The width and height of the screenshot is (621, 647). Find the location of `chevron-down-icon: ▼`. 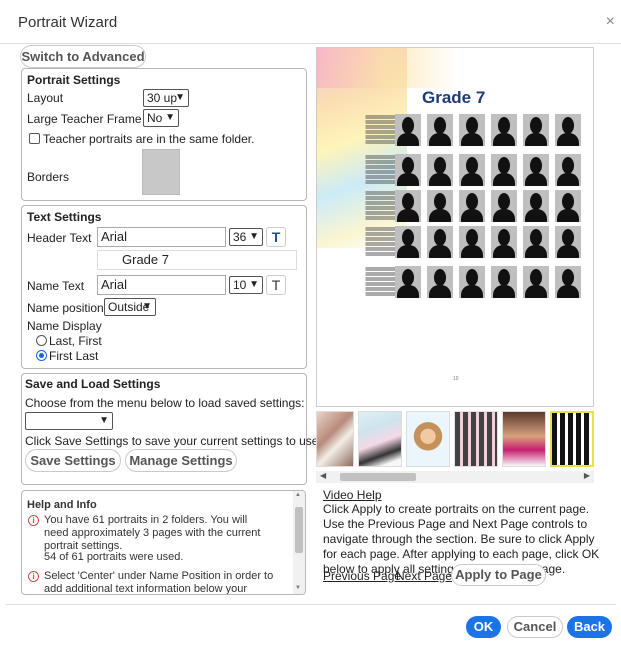

chevron-down-icon: ▼ is located at coordinates (180, 97).